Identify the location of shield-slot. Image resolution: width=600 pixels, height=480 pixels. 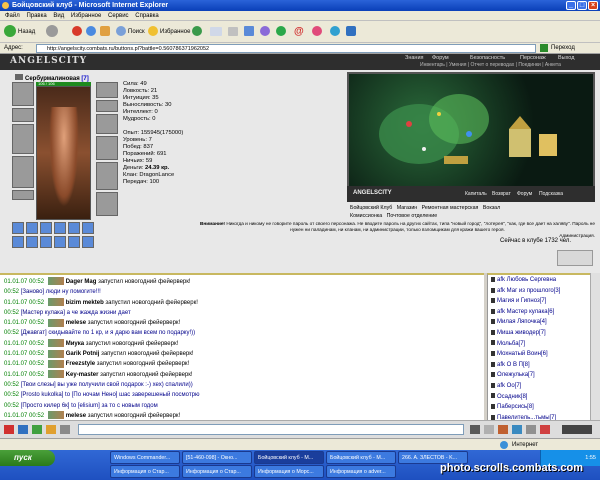
(107, 176).